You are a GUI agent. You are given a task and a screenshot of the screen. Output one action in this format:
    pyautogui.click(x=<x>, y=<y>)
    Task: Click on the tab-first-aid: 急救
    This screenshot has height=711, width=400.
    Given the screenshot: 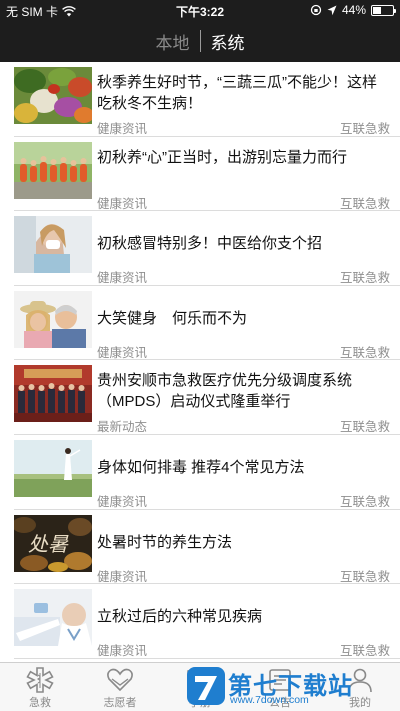 What is the action you would take?
    pyautogui.click(x=40, y=687)
    